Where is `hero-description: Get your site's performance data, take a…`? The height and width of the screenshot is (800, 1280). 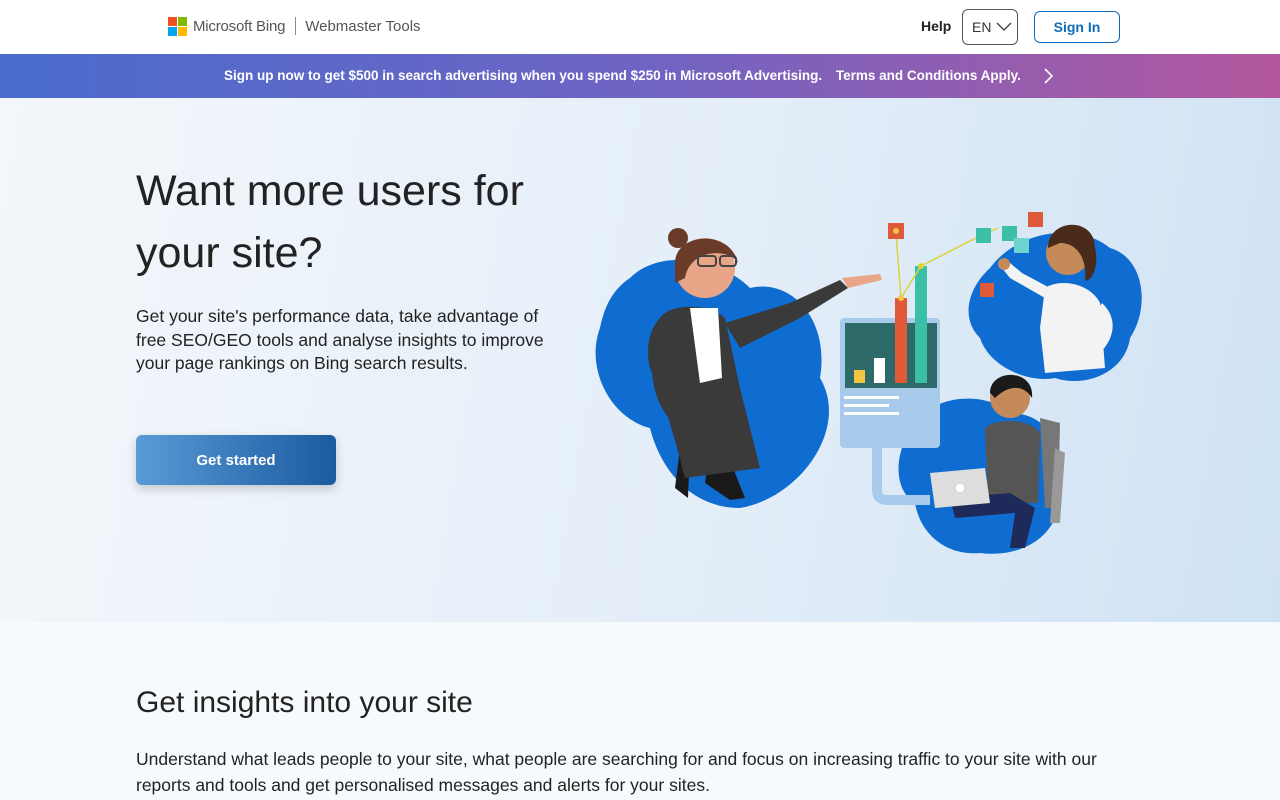
hero-description: Get your site's performance data, take a… is located at coordinates (340, 339).